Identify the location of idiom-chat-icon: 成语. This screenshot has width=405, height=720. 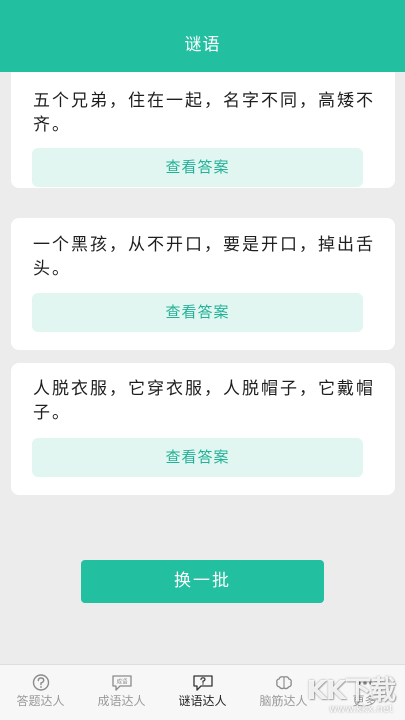
(121, 683).